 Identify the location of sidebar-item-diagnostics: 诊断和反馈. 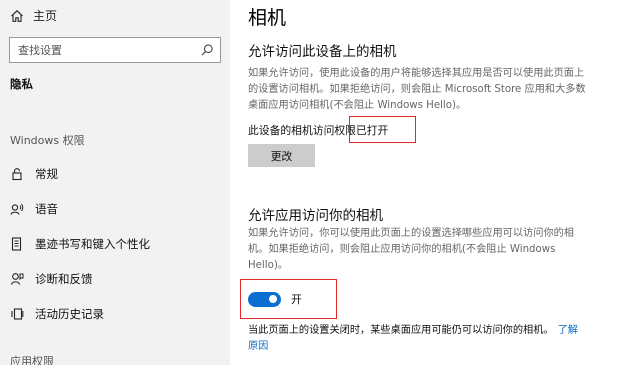
(51, 279).